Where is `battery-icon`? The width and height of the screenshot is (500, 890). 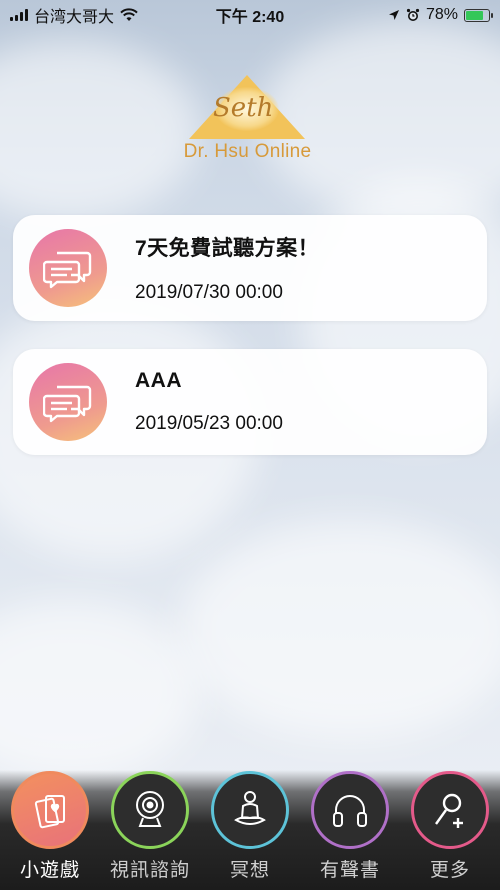
battery-icon is located at coordinates (478, 15).